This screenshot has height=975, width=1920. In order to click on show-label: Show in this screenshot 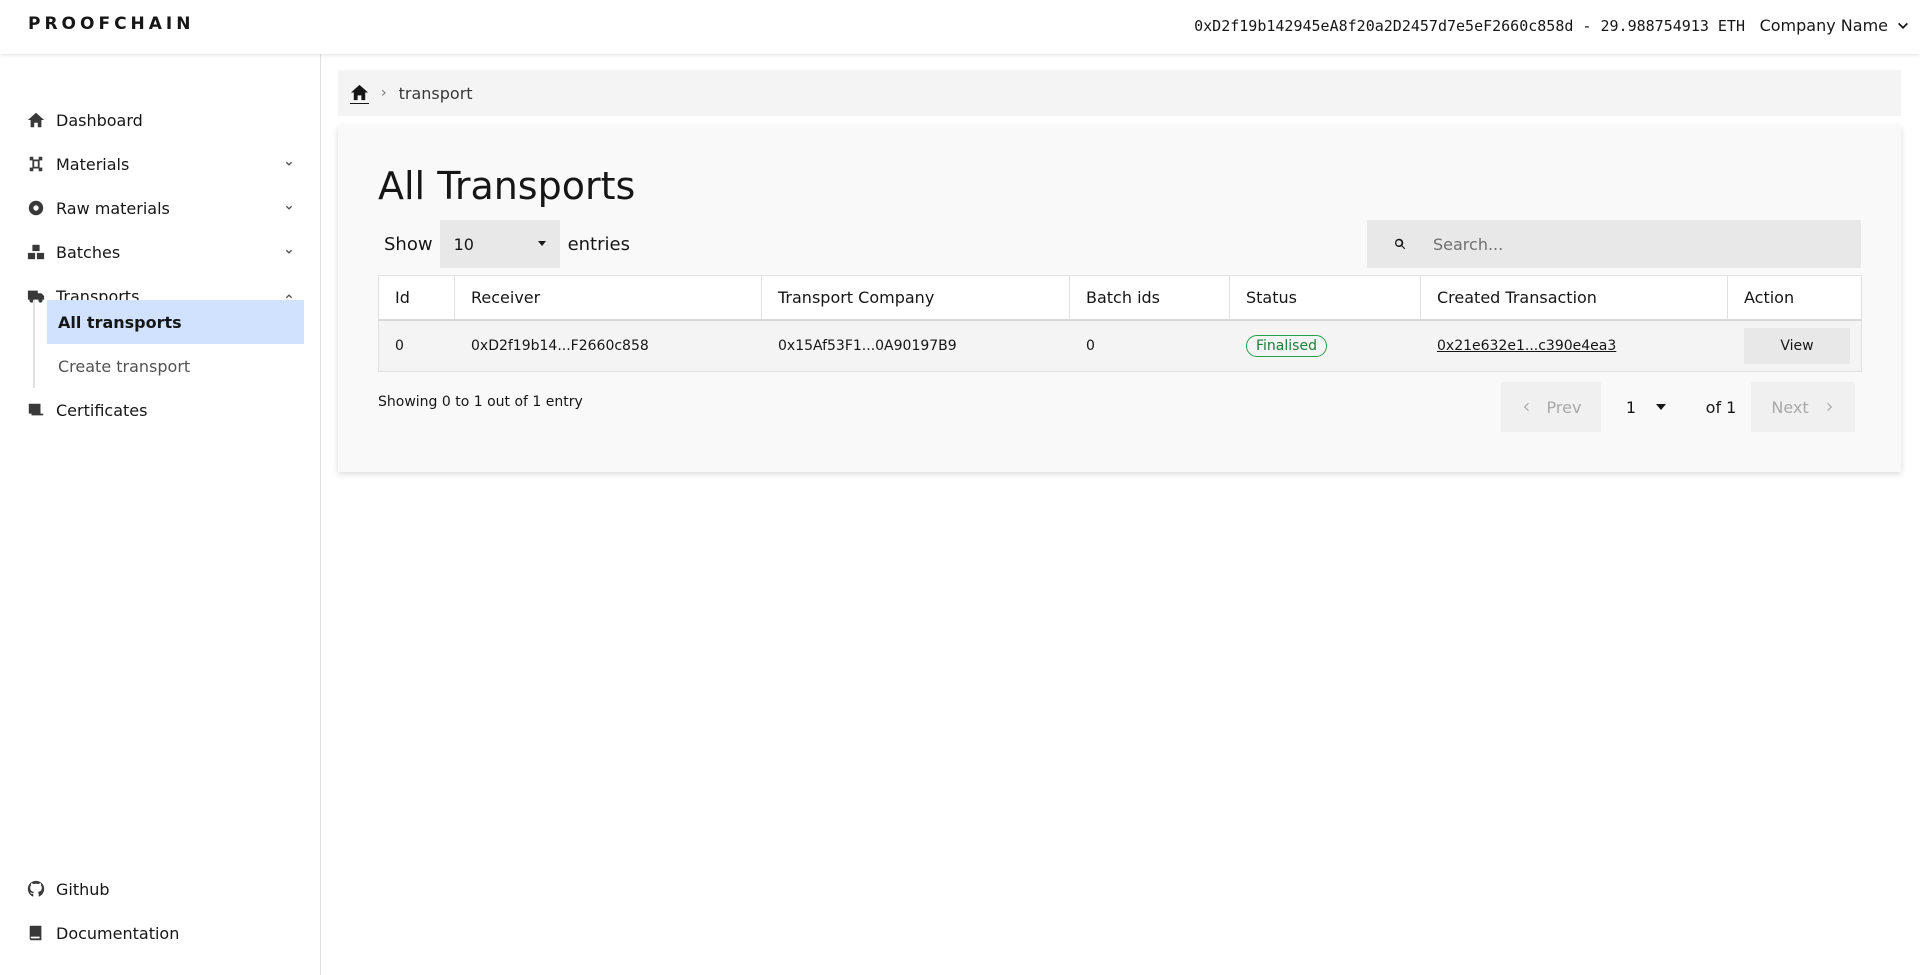, I will do `click(408, 244)`.